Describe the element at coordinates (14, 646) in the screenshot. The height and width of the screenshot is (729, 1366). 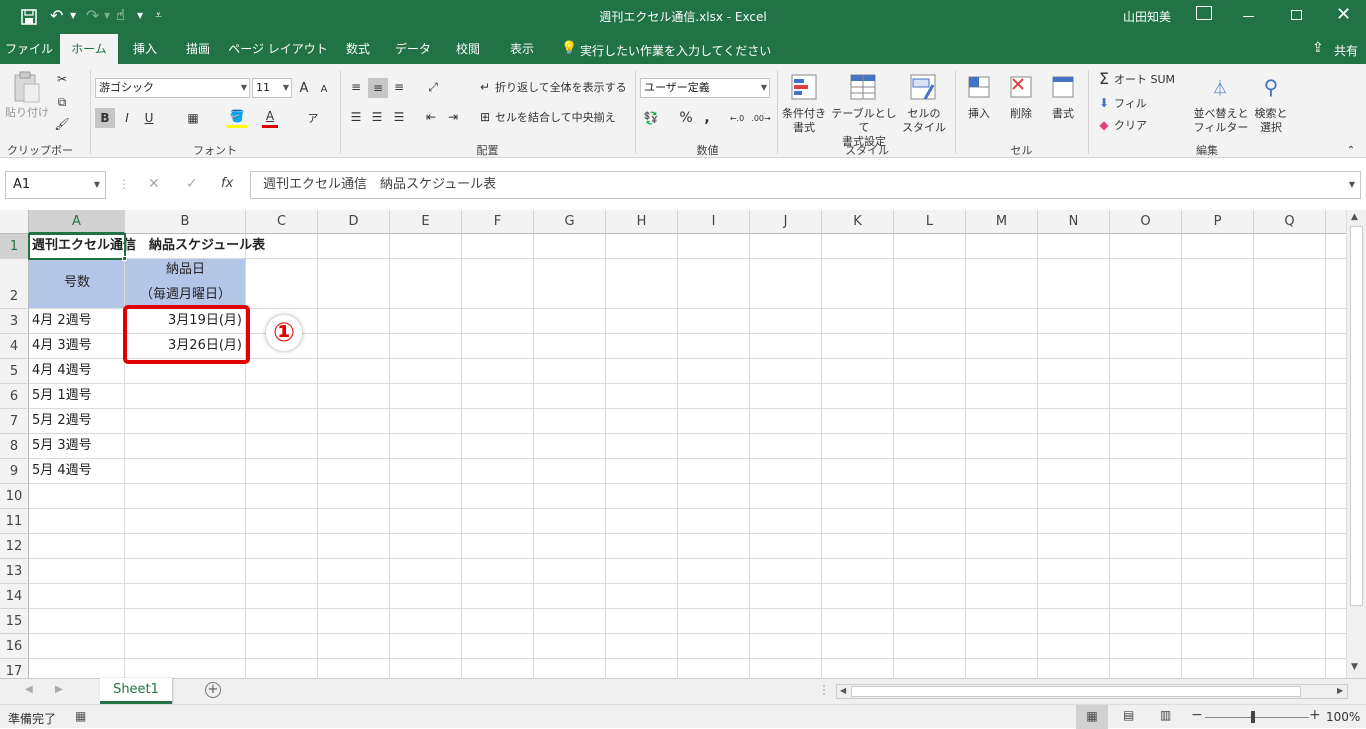
I see `row-header: 16` at that location.